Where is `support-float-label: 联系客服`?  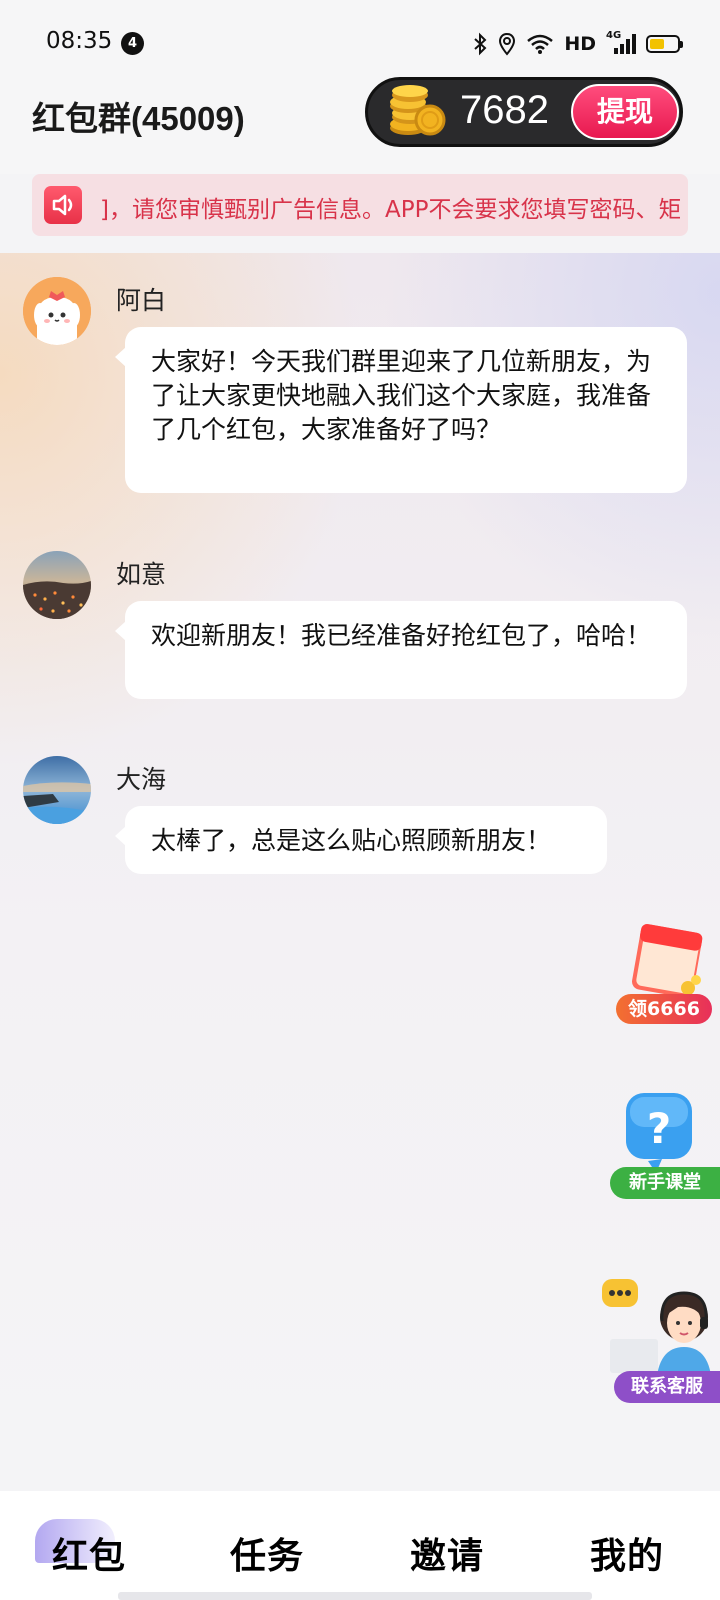
support-float-label: 联系客服 is located at coordinates (667, 1387).